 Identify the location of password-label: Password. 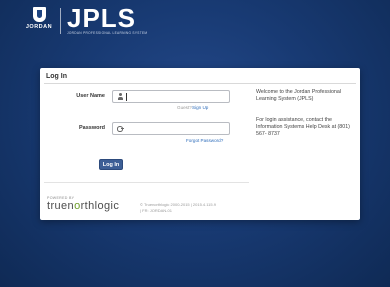
(92, 128).